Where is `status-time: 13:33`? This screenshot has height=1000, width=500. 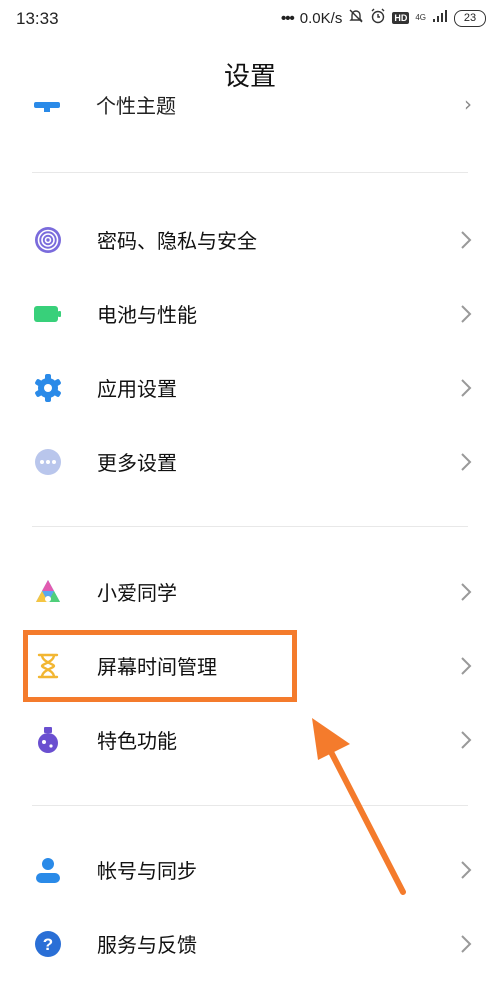
status-time: 13:33 is located at coordinates (37, 18).